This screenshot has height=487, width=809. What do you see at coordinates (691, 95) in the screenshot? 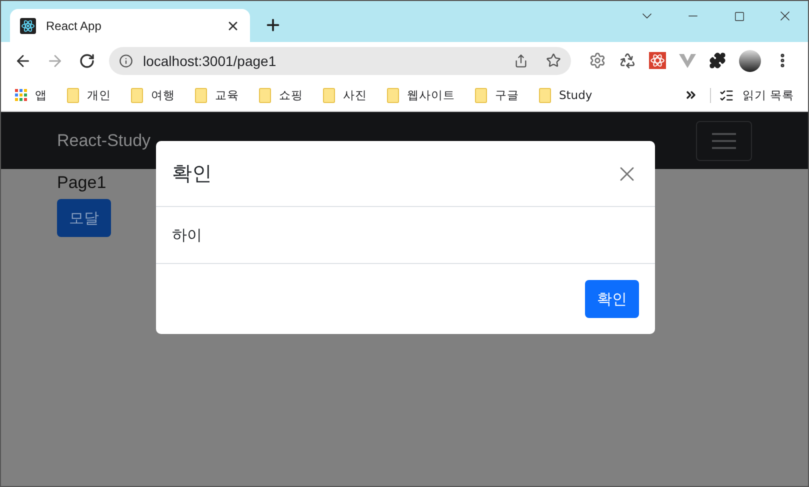
I see `more-bookmarks-icon` at bounding box center [691, 95].